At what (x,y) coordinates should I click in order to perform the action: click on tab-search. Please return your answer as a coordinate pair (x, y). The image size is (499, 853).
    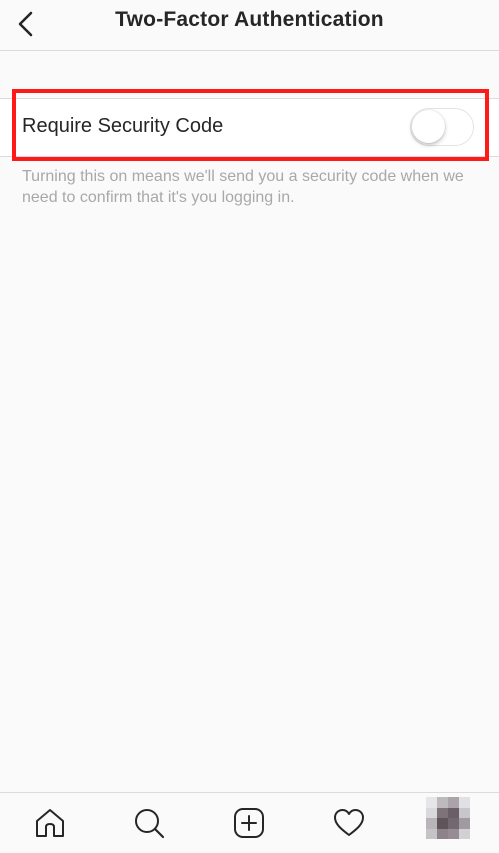
    Looking at the image, I should click on (149, 823).